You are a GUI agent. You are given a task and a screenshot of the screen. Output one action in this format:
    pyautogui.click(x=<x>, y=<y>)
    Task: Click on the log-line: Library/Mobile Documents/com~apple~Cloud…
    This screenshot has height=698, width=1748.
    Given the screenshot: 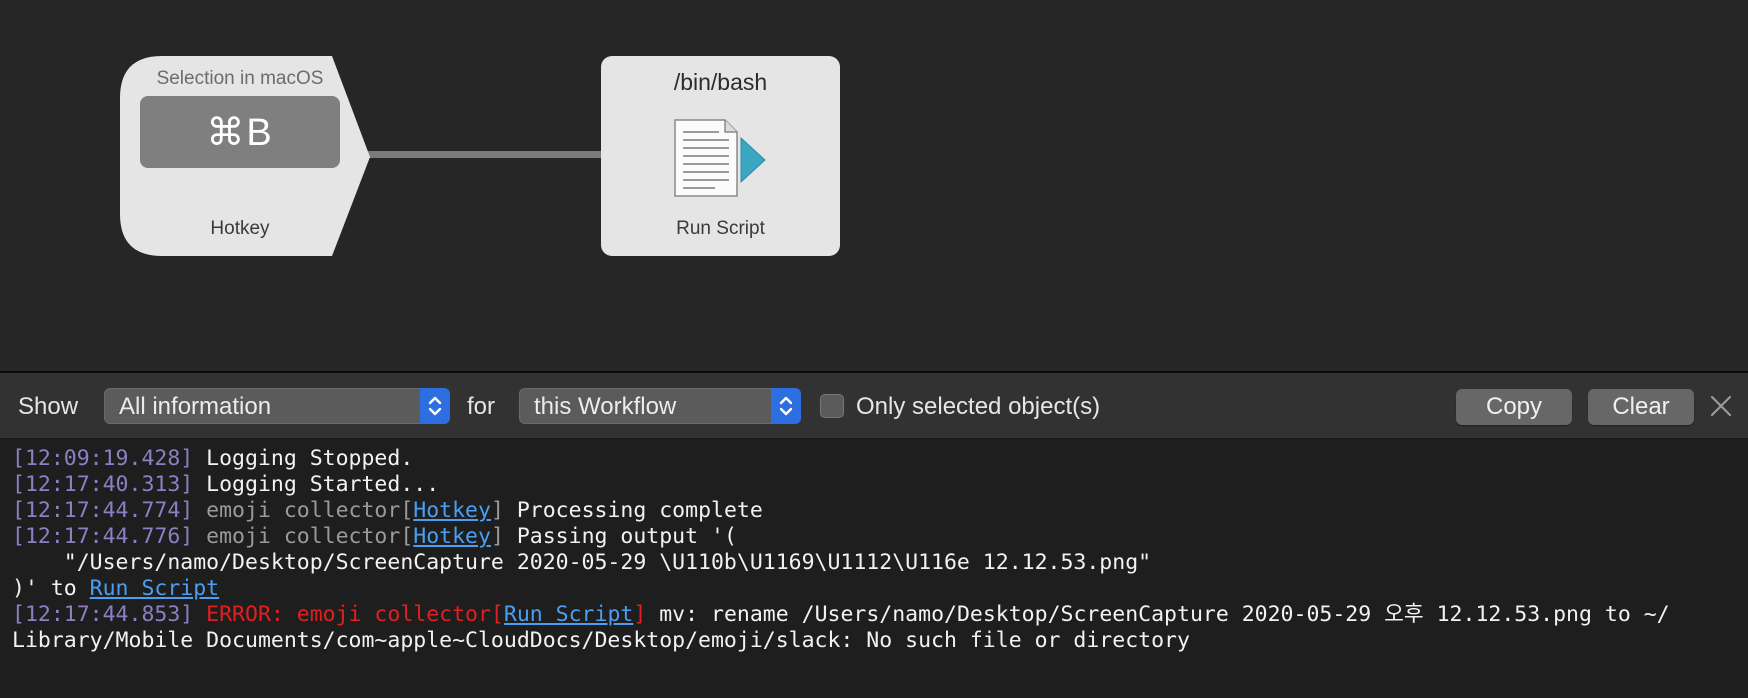 What is the action you would take?
    pyautogui.click(x=601, y=641)
    